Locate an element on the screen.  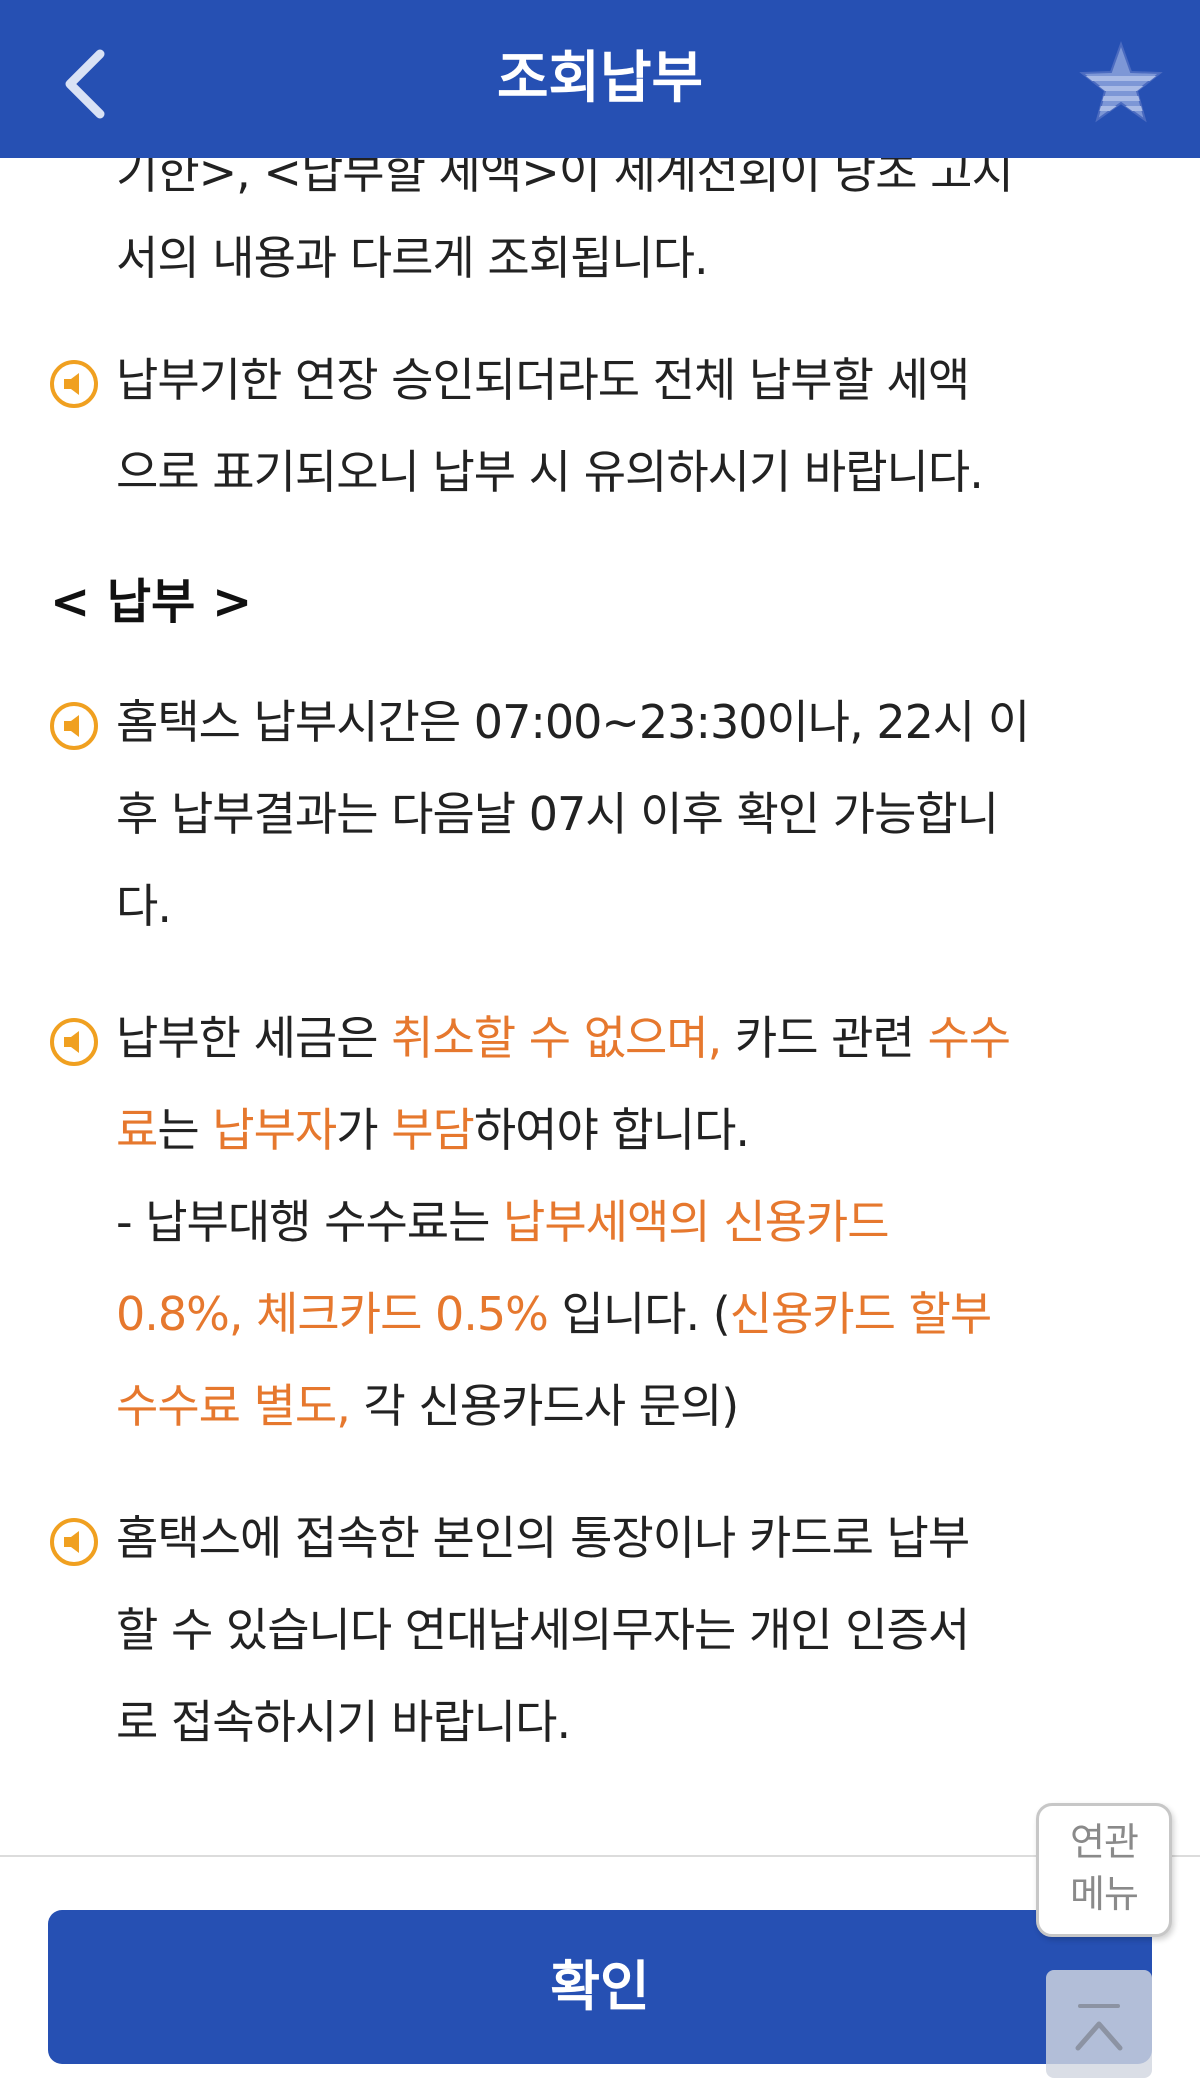
text-highlight: 부담 is located at coordinates (433, 1130).